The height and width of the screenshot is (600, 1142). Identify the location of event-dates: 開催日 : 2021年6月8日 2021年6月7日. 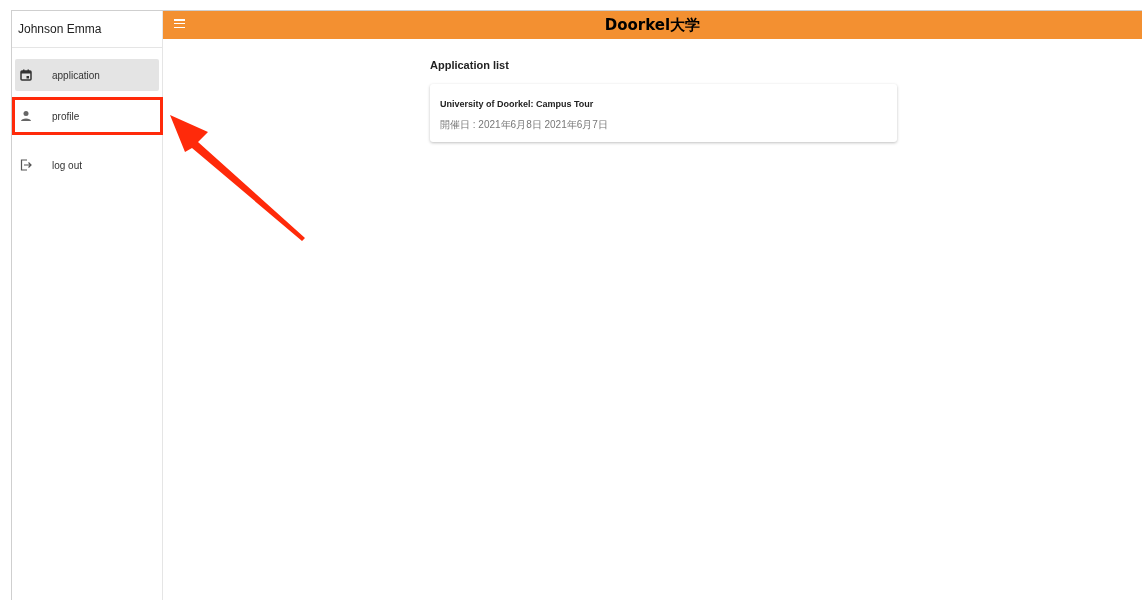
(524, 125).